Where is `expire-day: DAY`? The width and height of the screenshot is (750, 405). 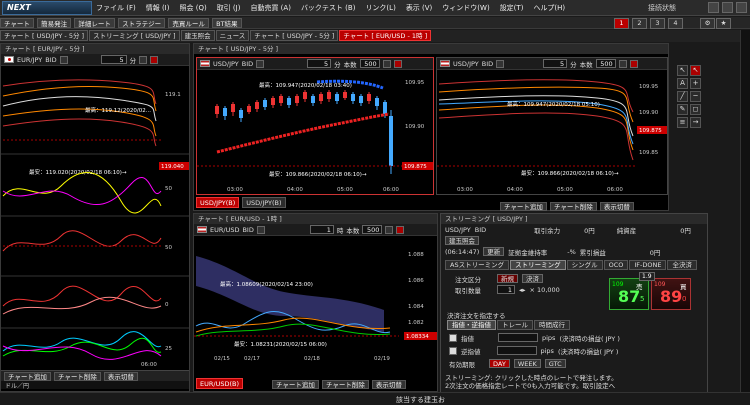 expire-day: DAY is located at coordinates (499, 363).